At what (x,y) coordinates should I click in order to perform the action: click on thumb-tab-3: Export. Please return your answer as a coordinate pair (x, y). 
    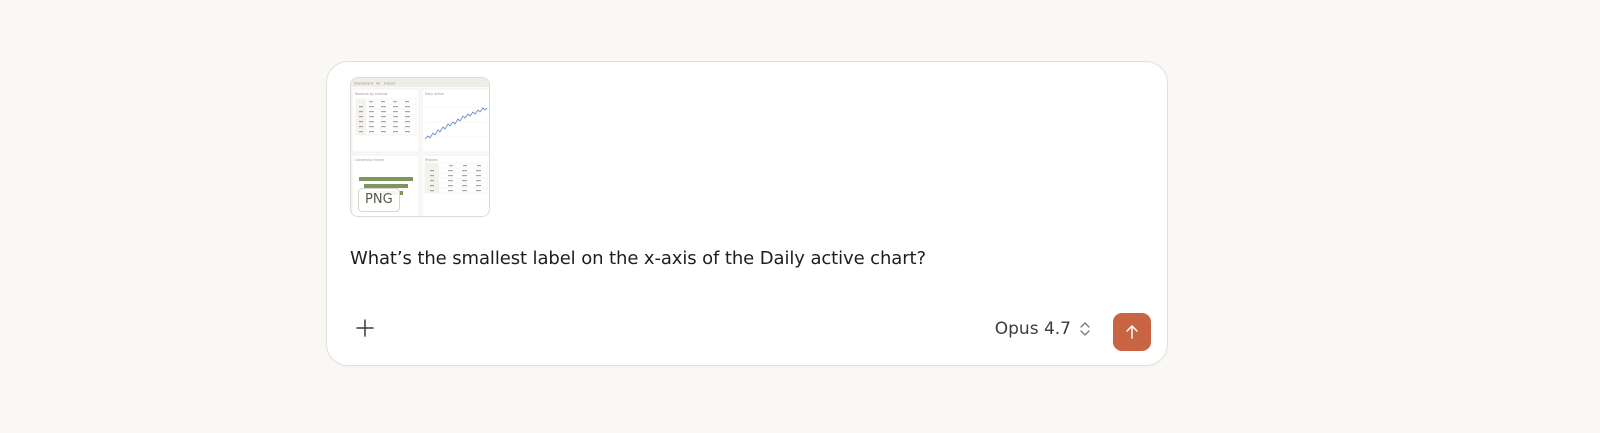
    Looking at the image, I should click on (390, 84).